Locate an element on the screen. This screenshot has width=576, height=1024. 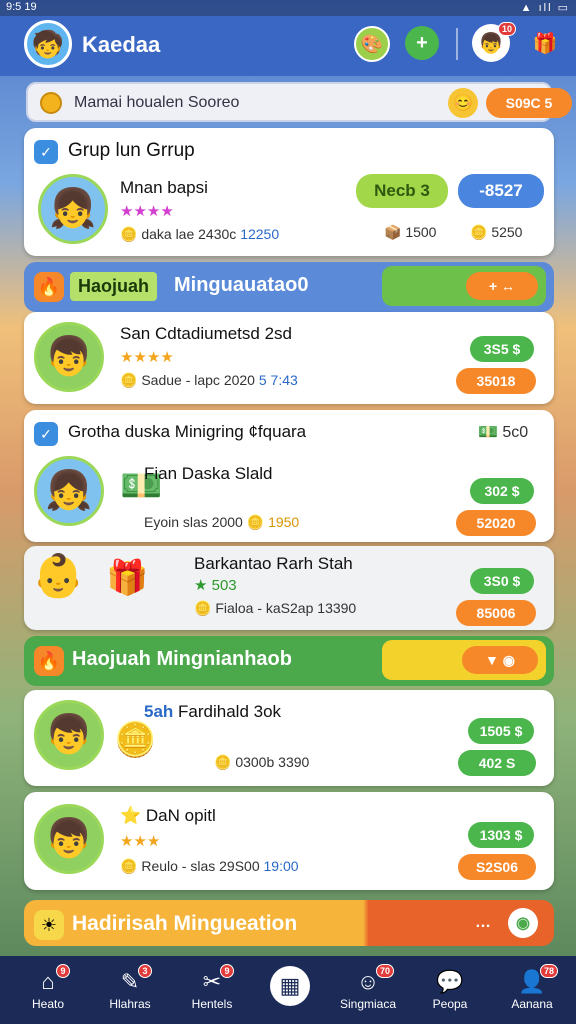
coin-icon is located at coordinates (51, 103).